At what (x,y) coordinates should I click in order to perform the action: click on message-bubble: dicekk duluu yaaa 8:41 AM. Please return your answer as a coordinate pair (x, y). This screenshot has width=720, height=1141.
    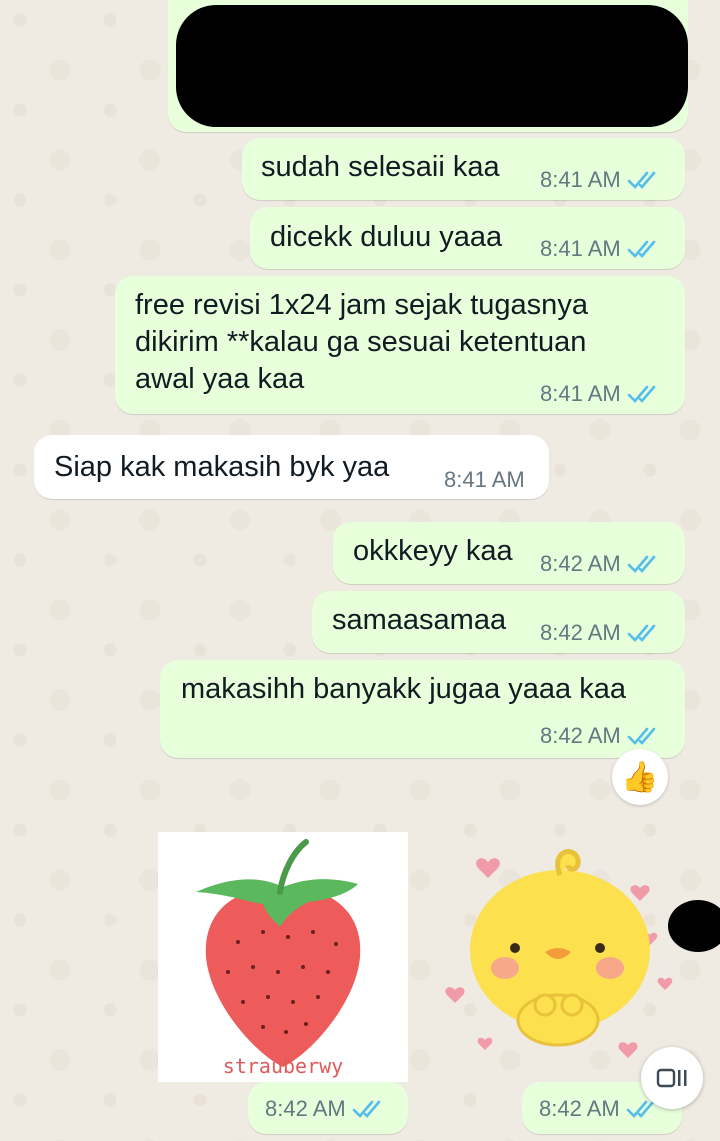
    Looking at the image, I should click on (467, 238).